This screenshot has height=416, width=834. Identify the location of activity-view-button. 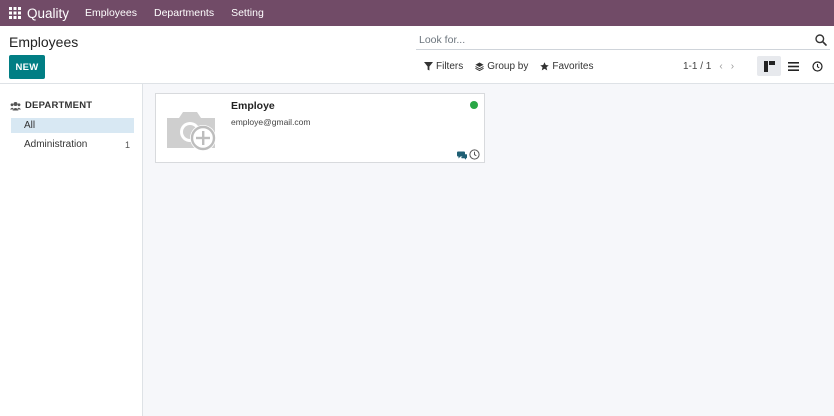
(817, 66).